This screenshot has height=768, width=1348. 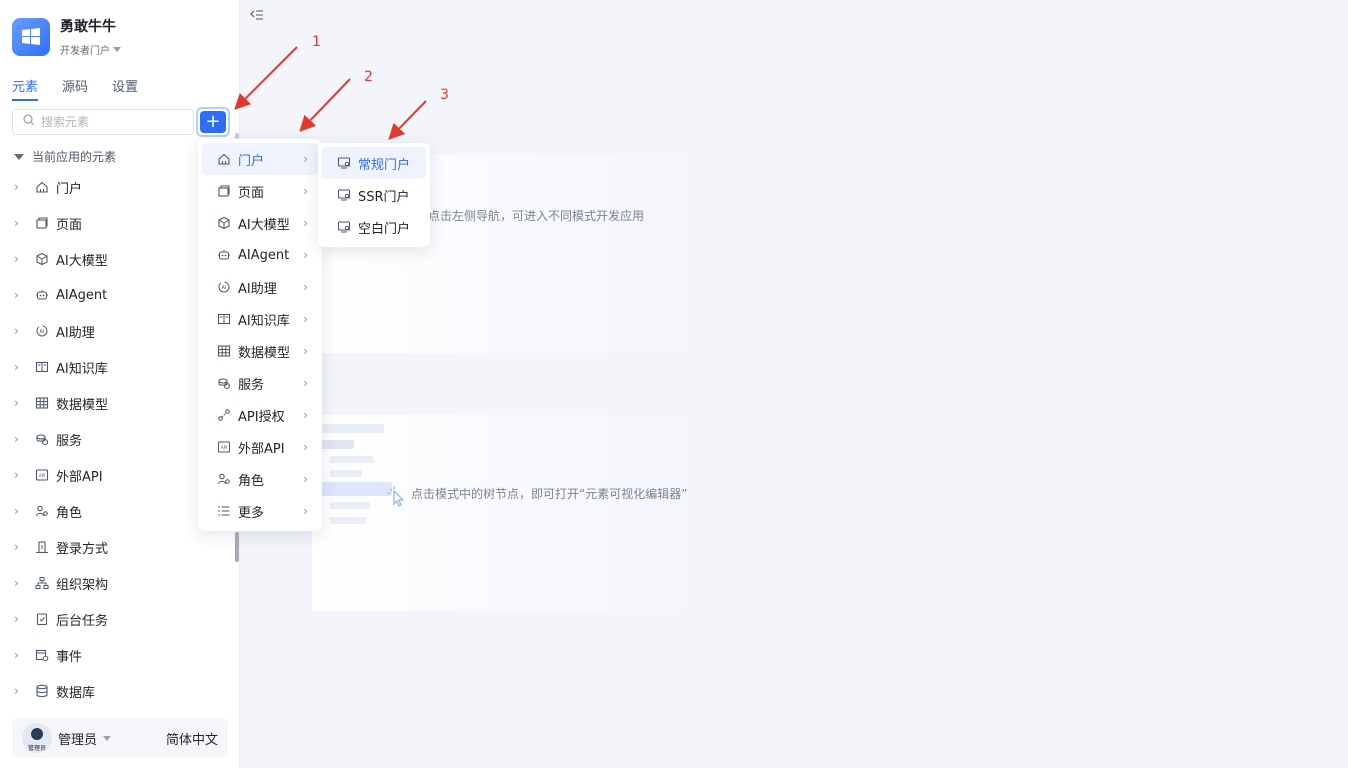 I want to click on home-icon, so click(x=42, y=187).